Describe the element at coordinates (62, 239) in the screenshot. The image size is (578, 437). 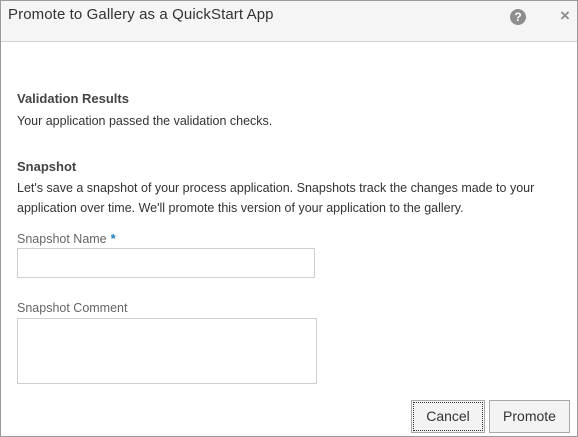
I see `snapshot-name-label-text: Snapshot Name` at that location.